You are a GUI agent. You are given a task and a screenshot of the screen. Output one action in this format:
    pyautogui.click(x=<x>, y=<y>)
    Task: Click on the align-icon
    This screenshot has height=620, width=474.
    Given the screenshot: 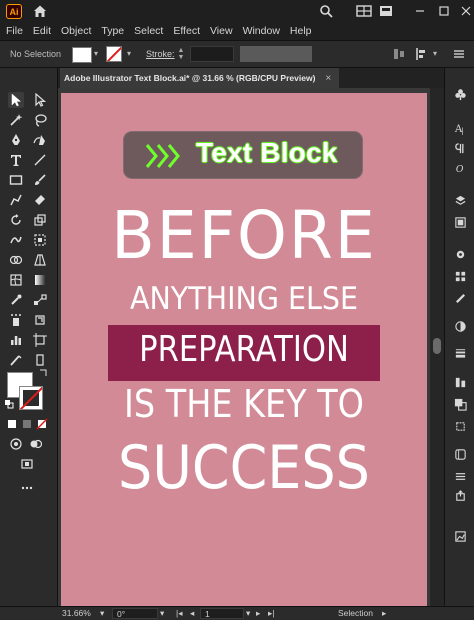 What is the action you would take?
    pyautogui.click(x=399, y=54)
    